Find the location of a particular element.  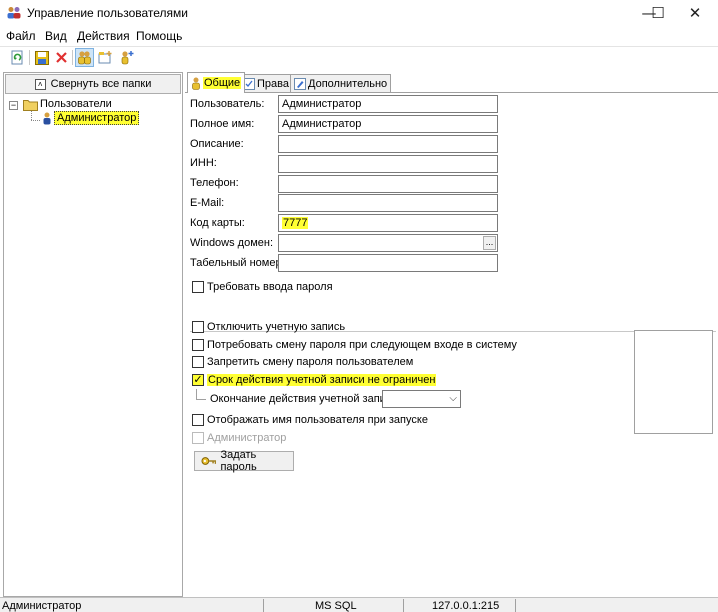

tree-item-users: Пользователи is located at coordinates (76, 104).